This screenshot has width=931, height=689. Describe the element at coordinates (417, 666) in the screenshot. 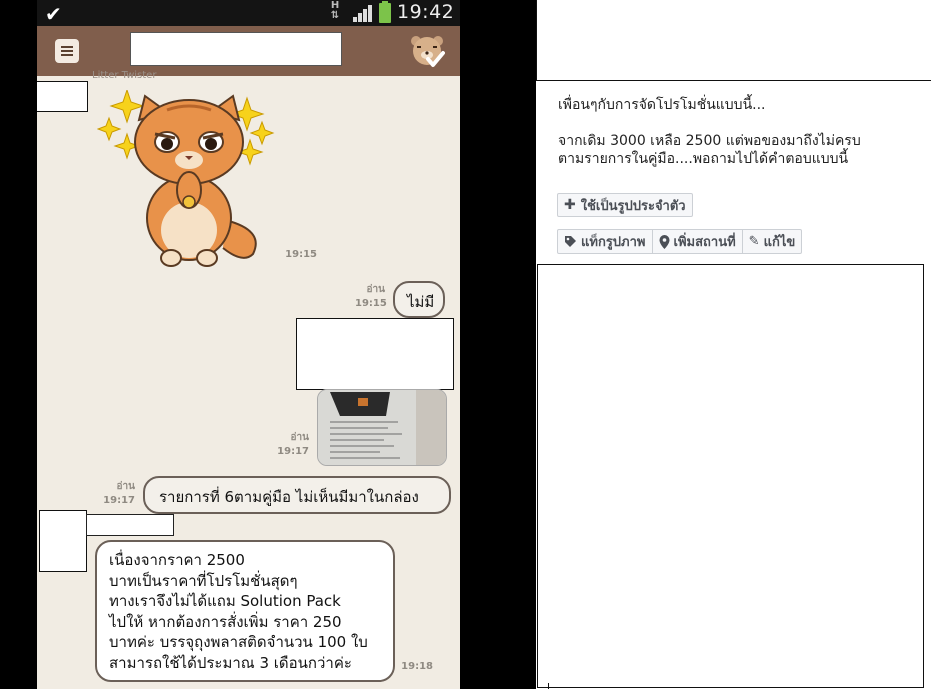

I see `message-time: 19:18` at that location.